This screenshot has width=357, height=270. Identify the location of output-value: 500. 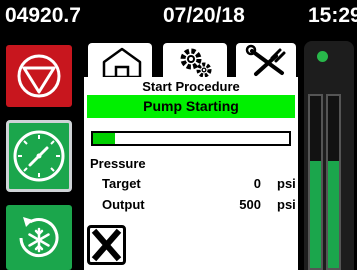
(250, 204).